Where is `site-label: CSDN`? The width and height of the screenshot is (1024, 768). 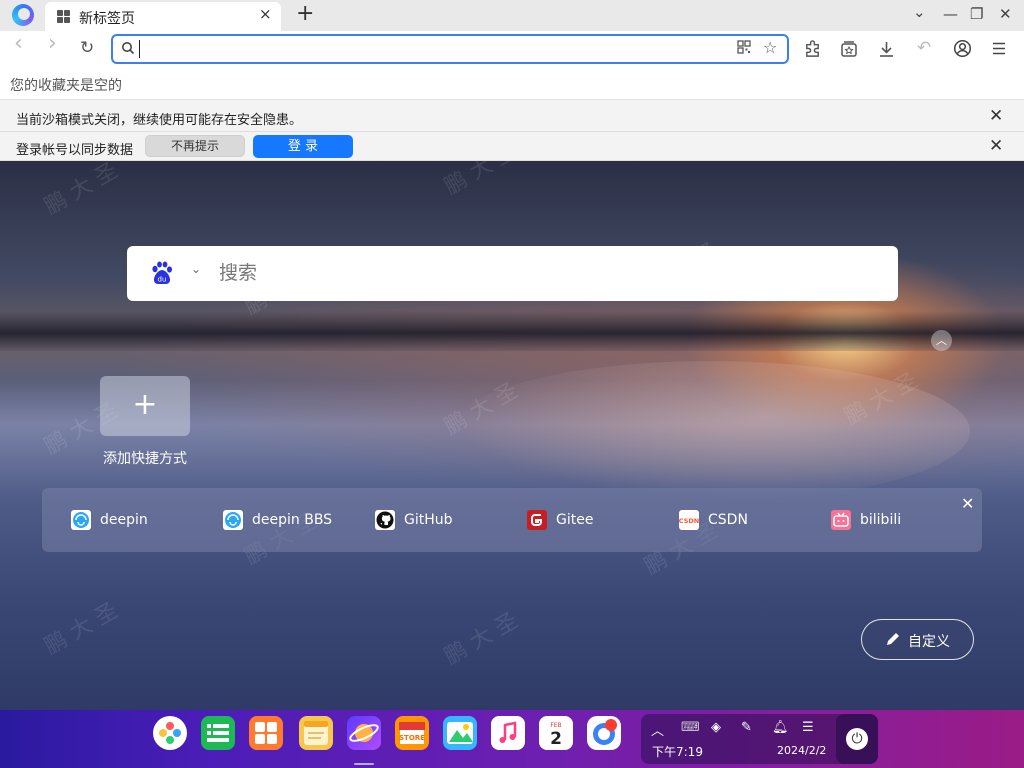
site-label: CSDN is located at coordinates (728, 520).